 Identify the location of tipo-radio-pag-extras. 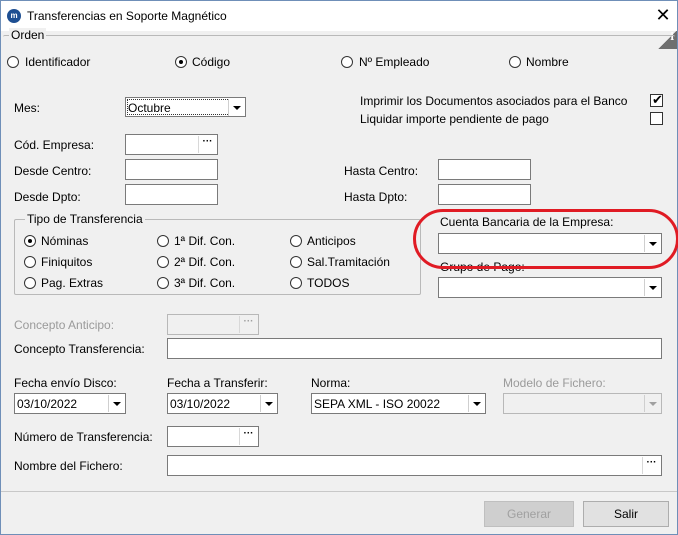
(30, 283).